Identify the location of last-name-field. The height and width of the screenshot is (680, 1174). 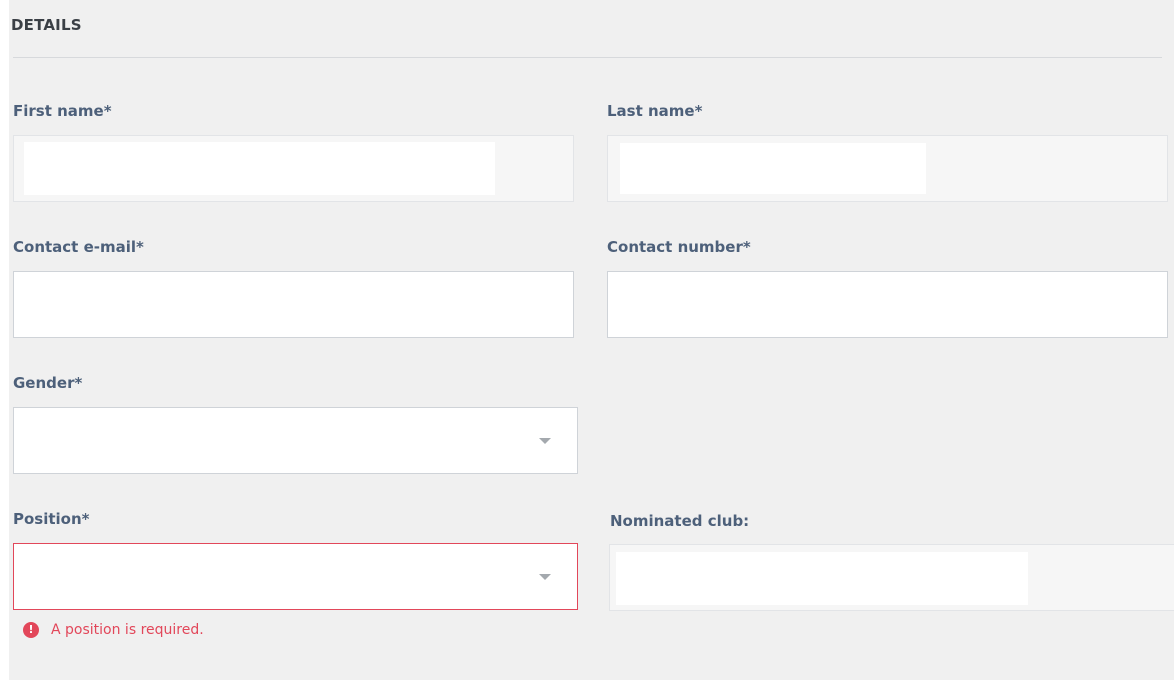
(887, 168).